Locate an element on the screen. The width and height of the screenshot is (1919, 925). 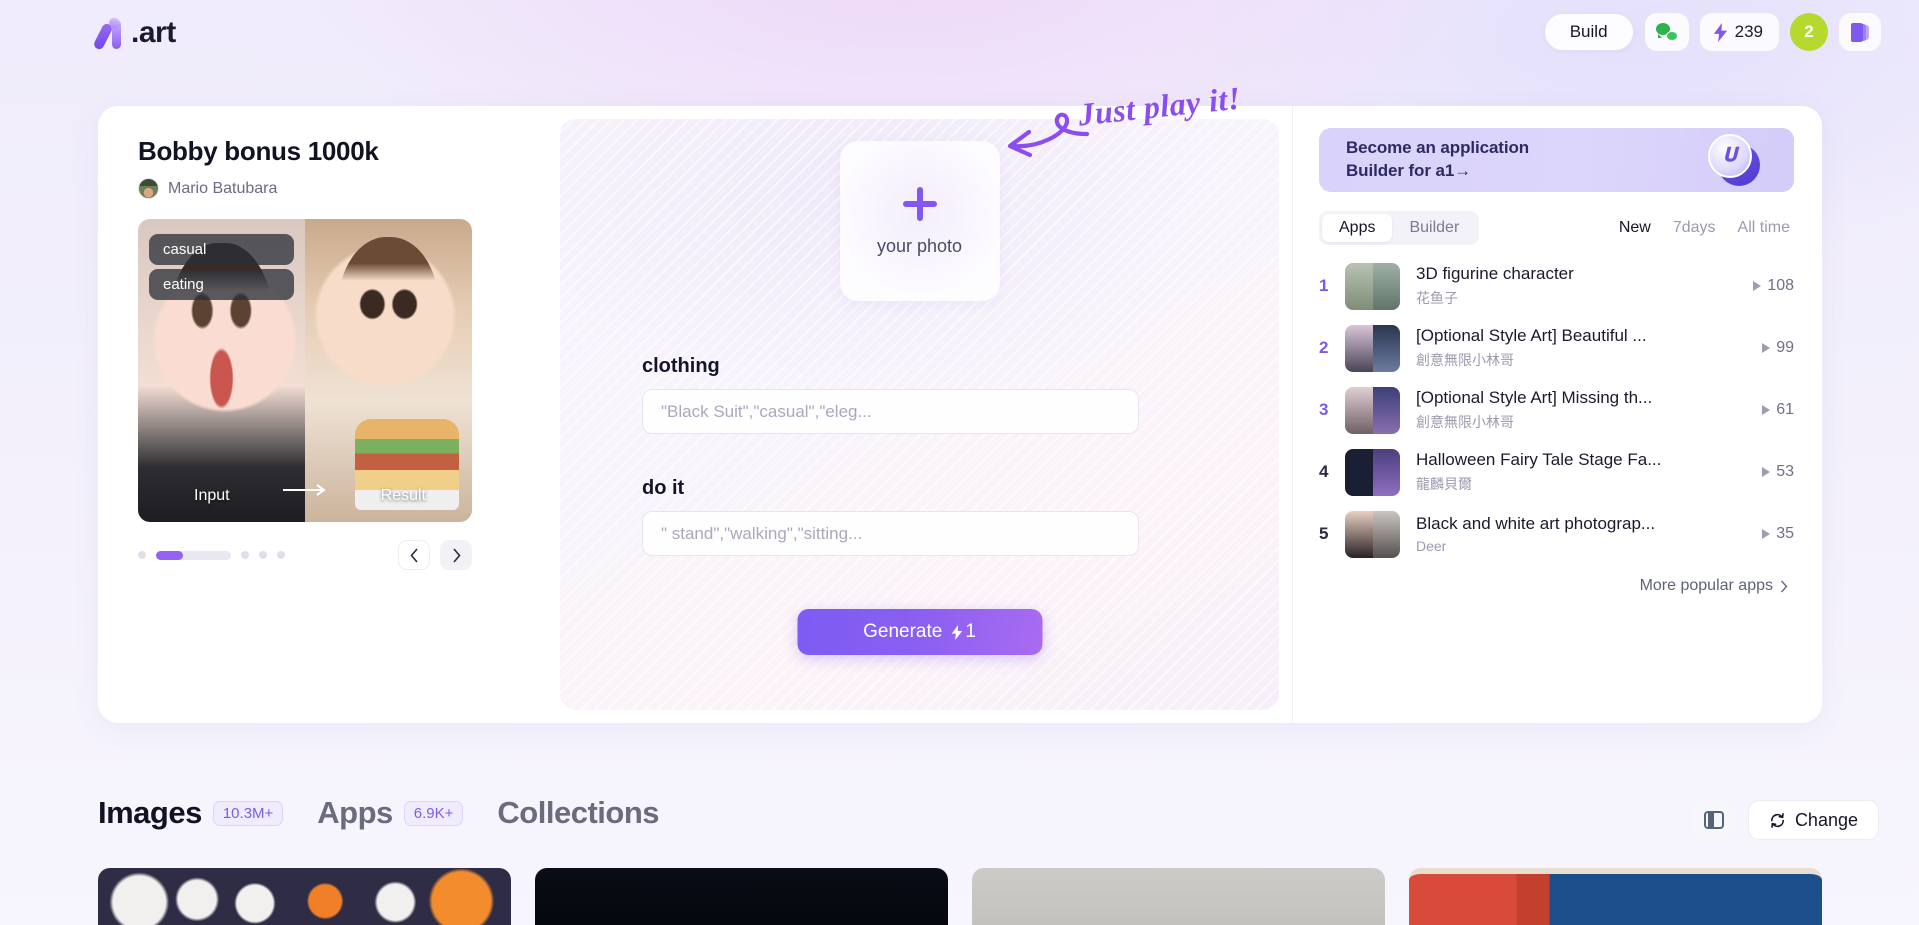
rank-number: 5 is located at coordinates (1324, 533).